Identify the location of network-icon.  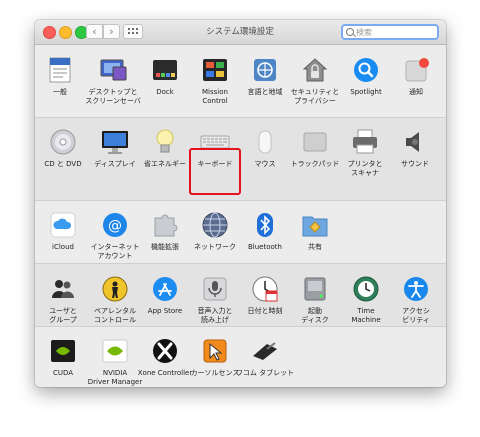
(215, 225).